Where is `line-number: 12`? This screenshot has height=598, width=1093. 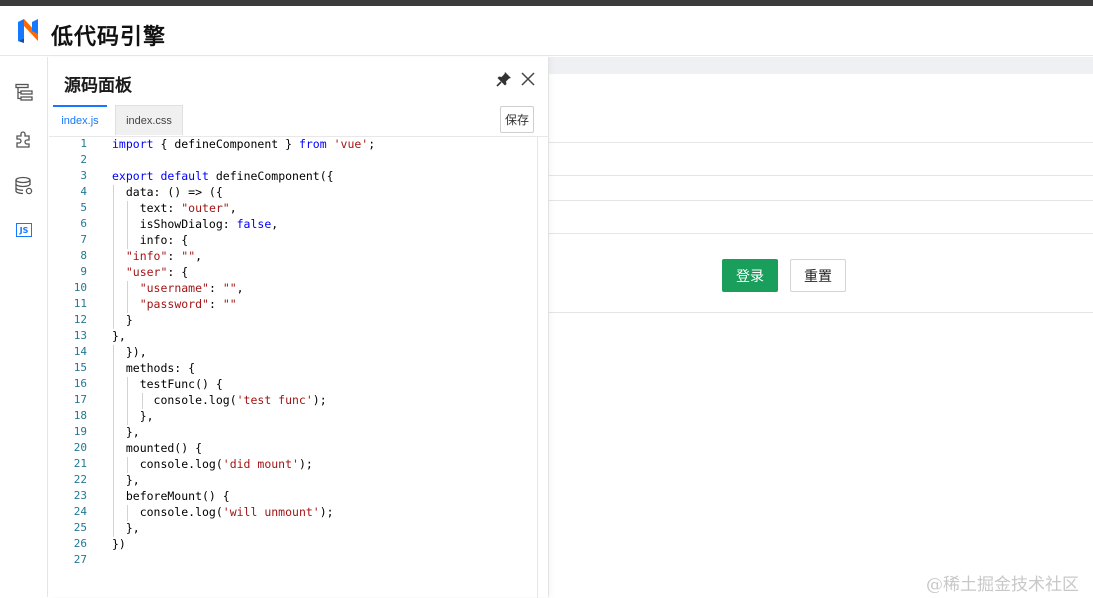
line-number: 12 is located at coordinates (80, 319).